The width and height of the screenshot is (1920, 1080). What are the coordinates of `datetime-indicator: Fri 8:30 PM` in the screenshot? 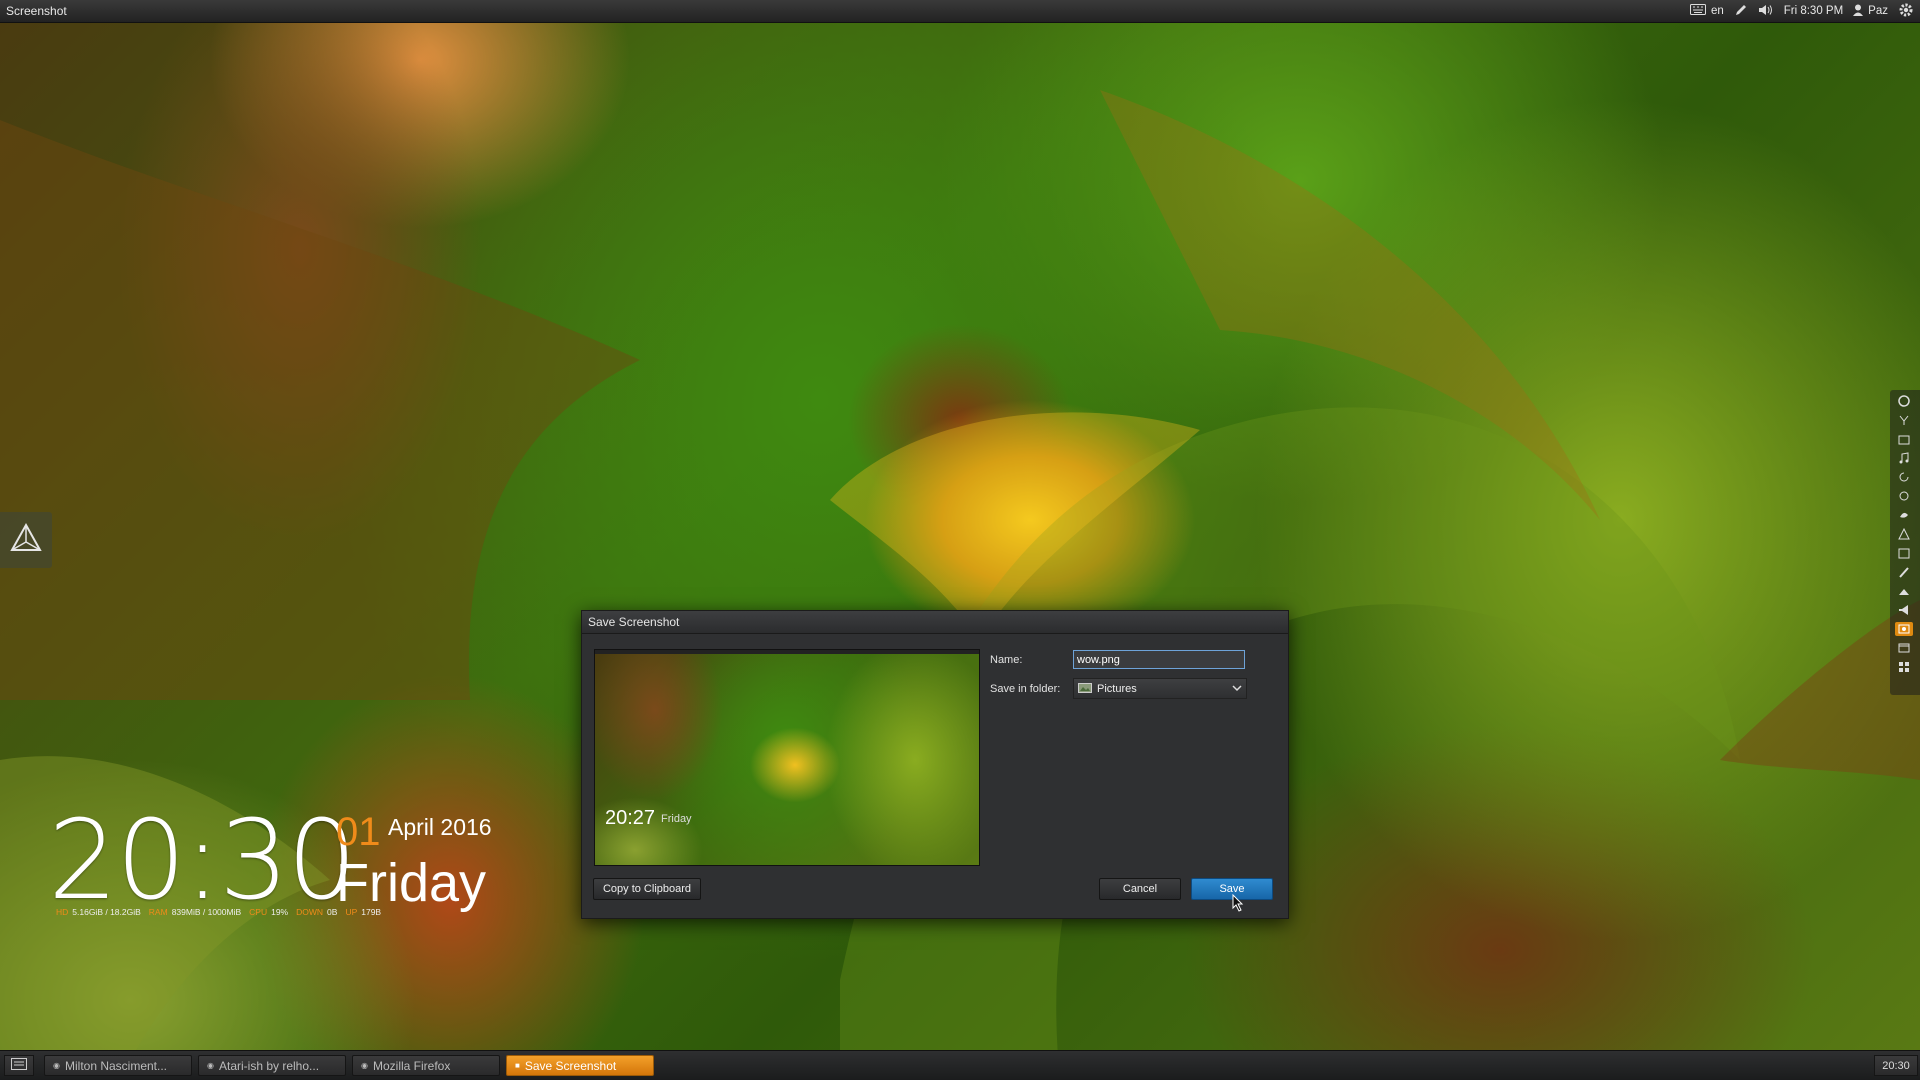 It's located at (1813, 11).